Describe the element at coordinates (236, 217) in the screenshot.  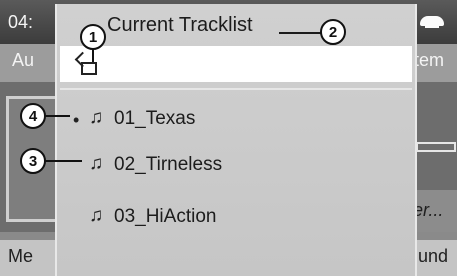
I see `track-item: ♫ 03_HiAction` at that location.